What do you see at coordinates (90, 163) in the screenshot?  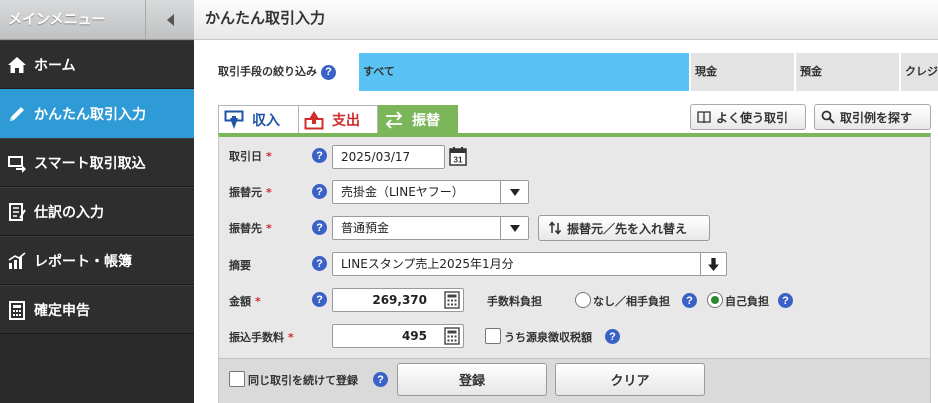 I see `sidebar-item-label: スマート取引取込` at bounding box center [90, 163].